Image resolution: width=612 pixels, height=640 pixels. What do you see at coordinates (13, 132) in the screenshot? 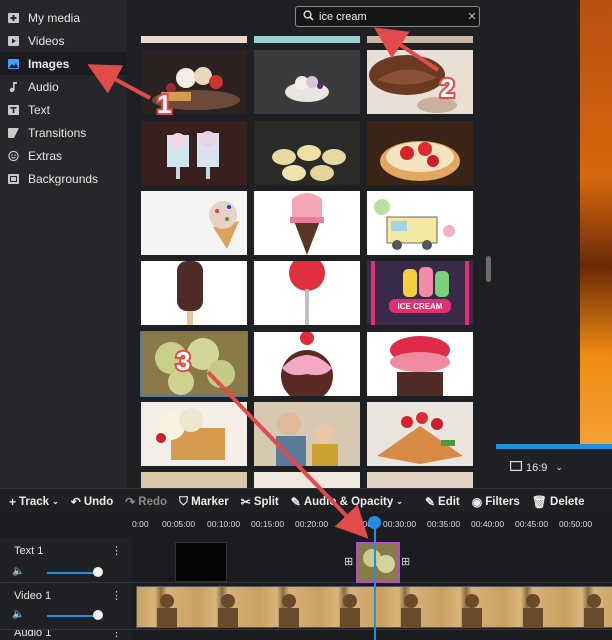
I see `transition-icon` at bounding box center [13, 132].